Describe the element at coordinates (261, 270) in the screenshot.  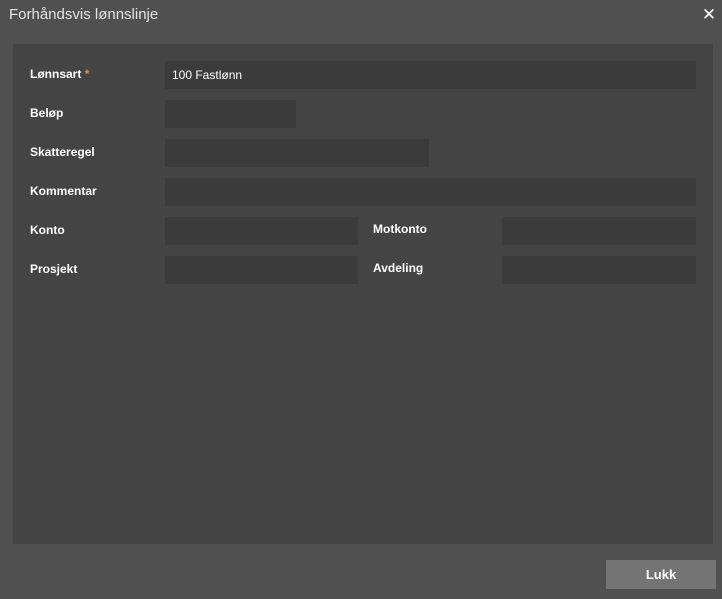
I see `prosjekt-field` at that location.